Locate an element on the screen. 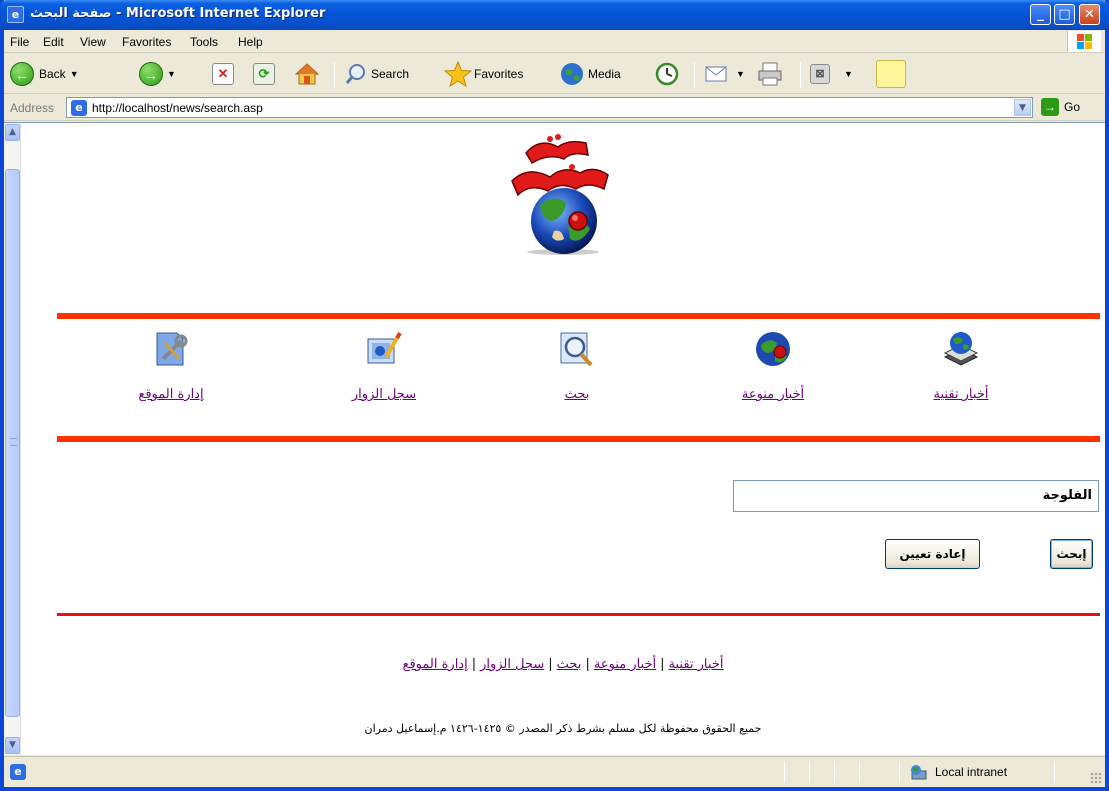  address-field: e http://localhost/news/search.asp ▼ is located at coordinates (549, 107).